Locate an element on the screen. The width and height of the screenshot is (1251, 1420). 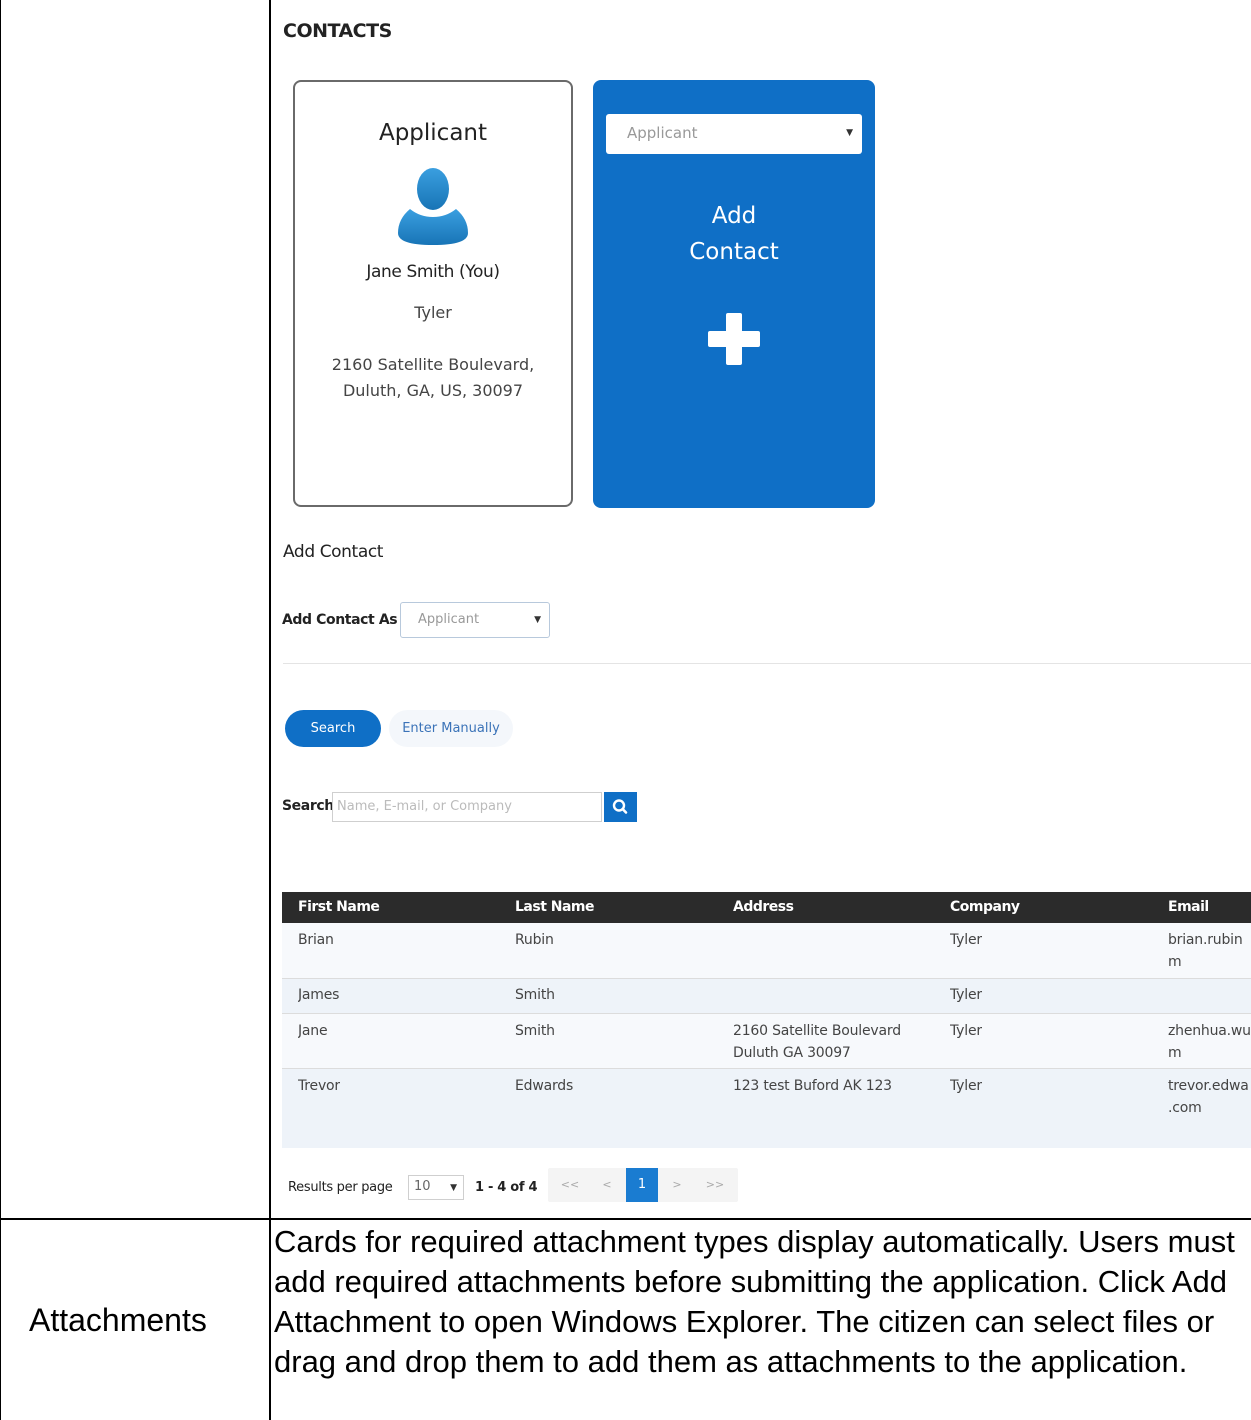
header-last-name: Last Name is located at coordinates (555, 907).